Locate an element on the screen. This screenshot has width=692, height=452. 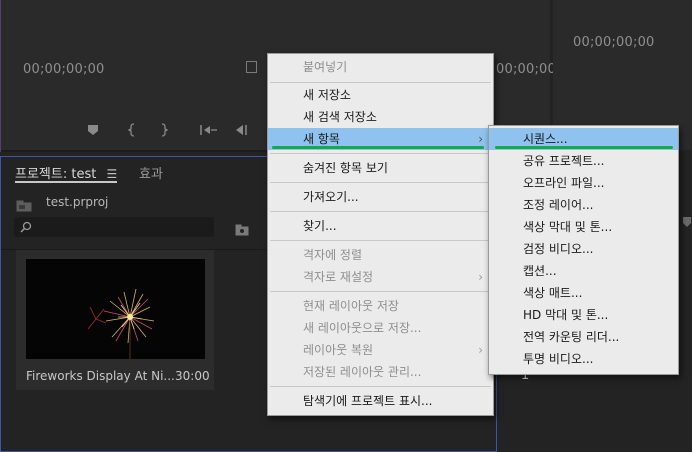
menu-item-label: 새 항목 is located at coordinates (321, 139).